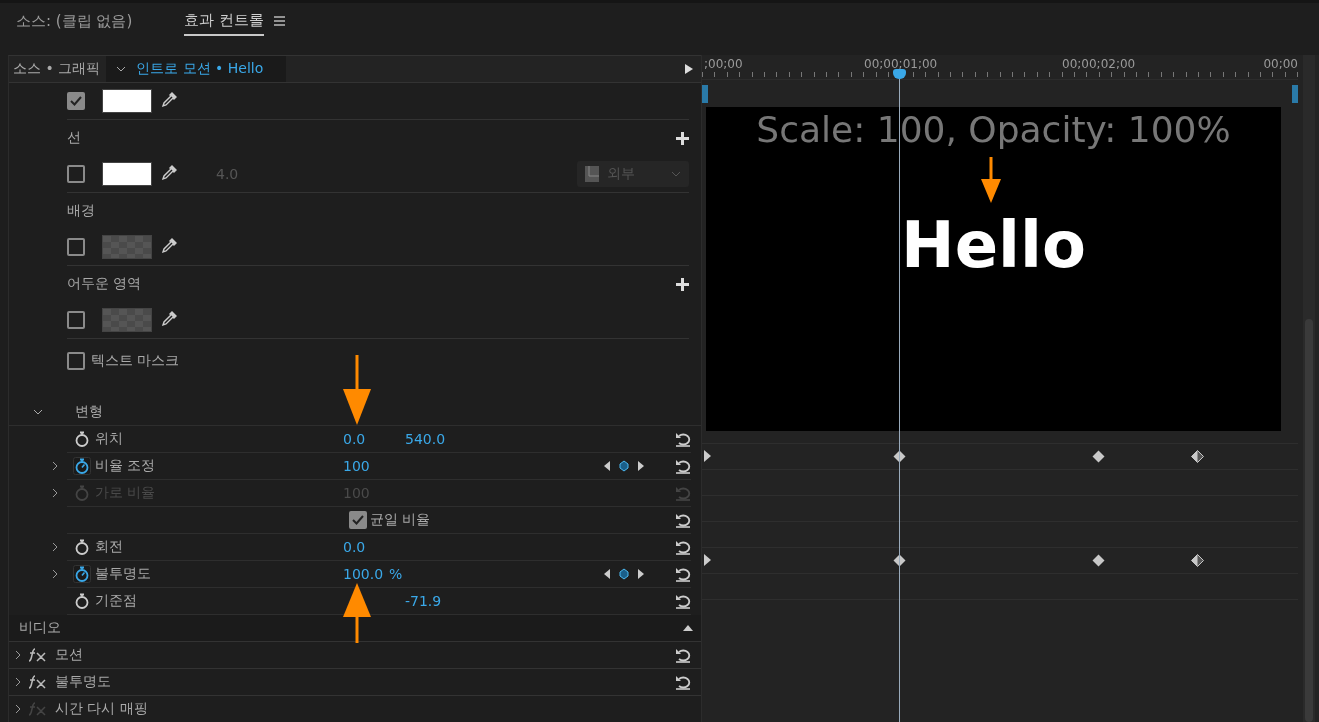  Describe the element at coordinates (901, 64) in the screenshot. I see `time-label: 00;00;01;00` at that location.